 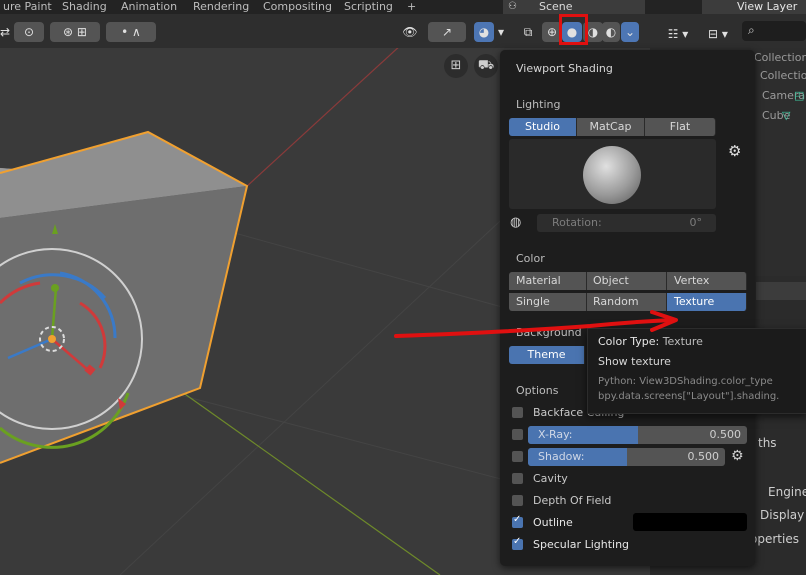 I want to click on outline-color-swatch, so click(x=690, y=522).